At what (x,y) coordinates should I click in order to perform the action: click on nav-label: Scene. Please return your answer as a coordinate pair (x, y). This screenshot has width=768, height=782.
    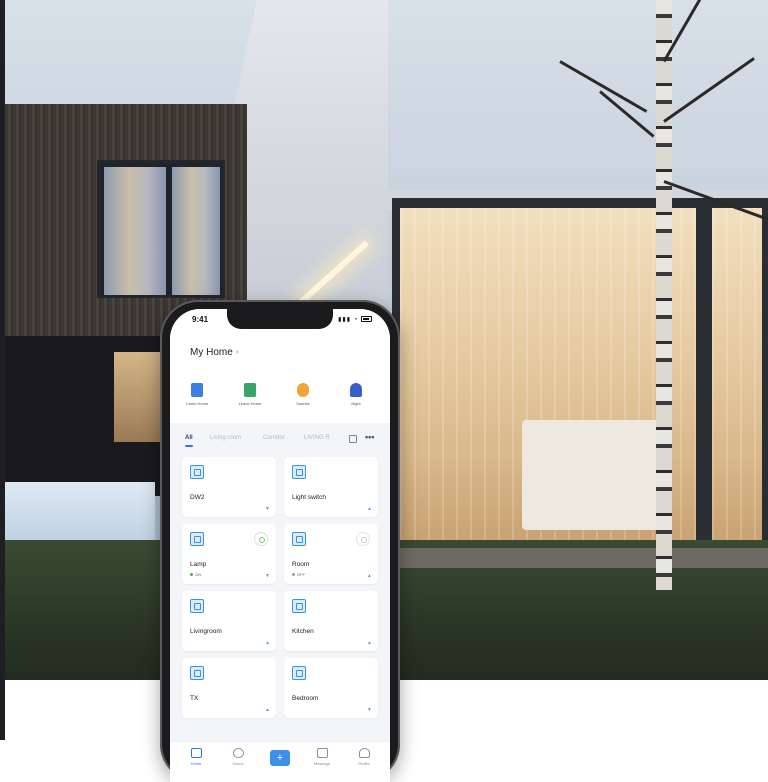
    Looking at the image, I should click on (238, 763).